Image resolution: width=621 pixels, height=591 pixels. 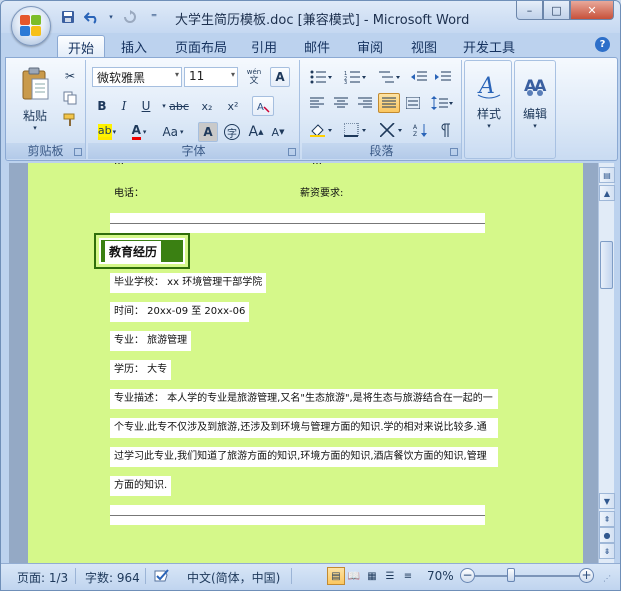 What do you see at coordinates (489, 86) in the screenshot?
I see `styles-icon: A` at bounding box center [489, 86].